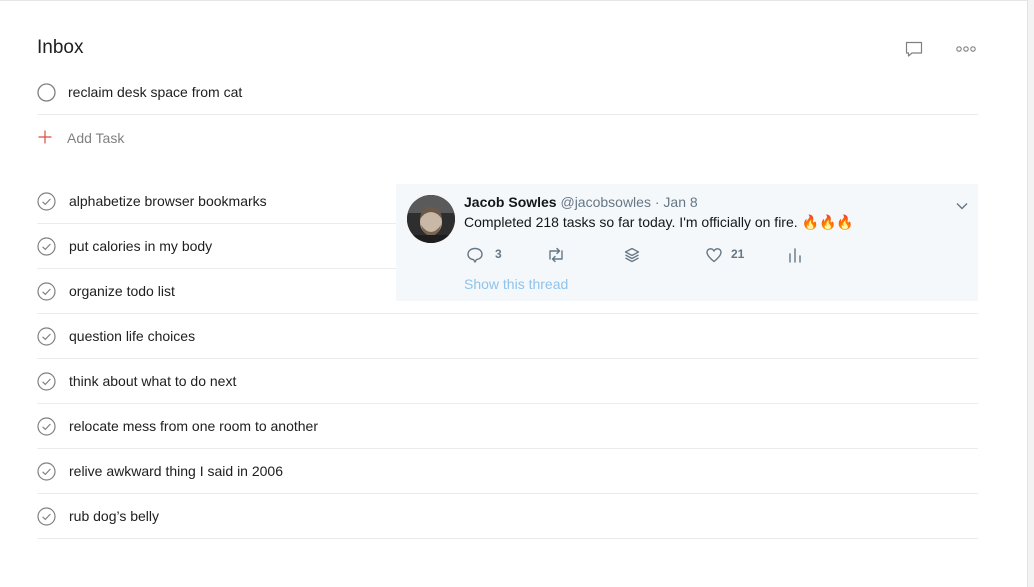 The height and width of the screenshot is (587, 1034). What do you see at coordinates (1030, 293) in the screenshot?
I see `scrollbar` at bounding box center [1030, 293].